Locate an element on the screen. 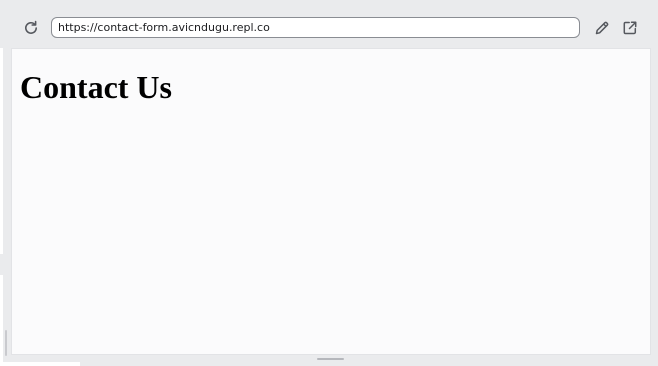 The height and width of the screenshot is (366, 658). bottom-edge-strip is located at coordinates (40, 364).